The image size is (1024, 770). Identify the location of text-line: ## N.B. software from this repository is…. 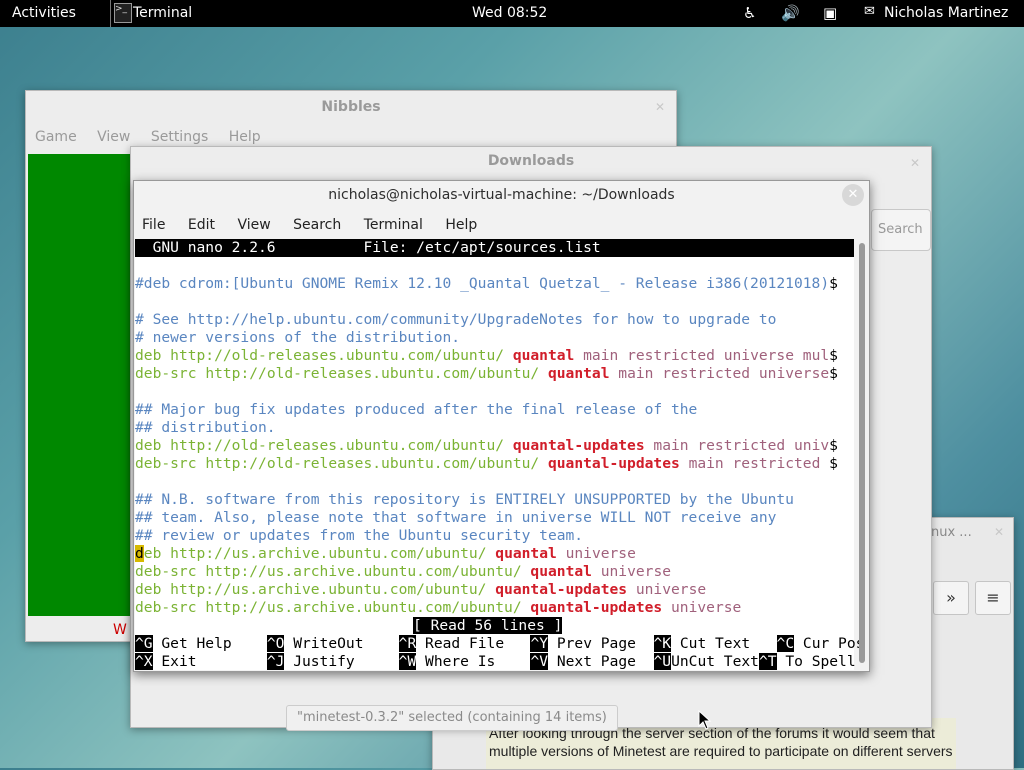
(464, 499).